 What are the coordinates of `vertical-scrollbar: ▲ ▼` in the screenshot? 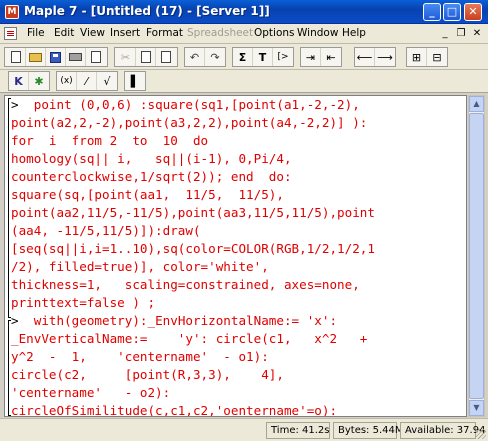 It's located at (476, 256).